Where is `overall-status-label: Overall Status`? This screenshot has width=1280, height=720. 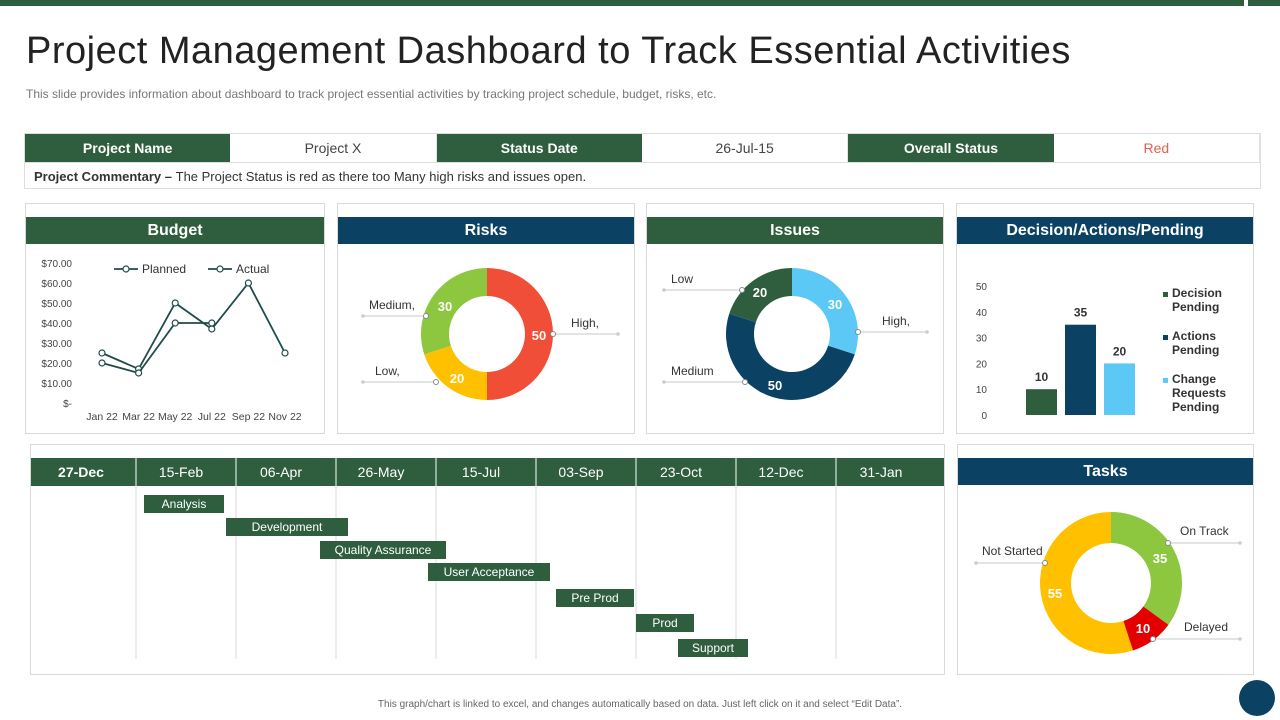 overall-status-label: Overall Status is located at coordinates (951, 148).